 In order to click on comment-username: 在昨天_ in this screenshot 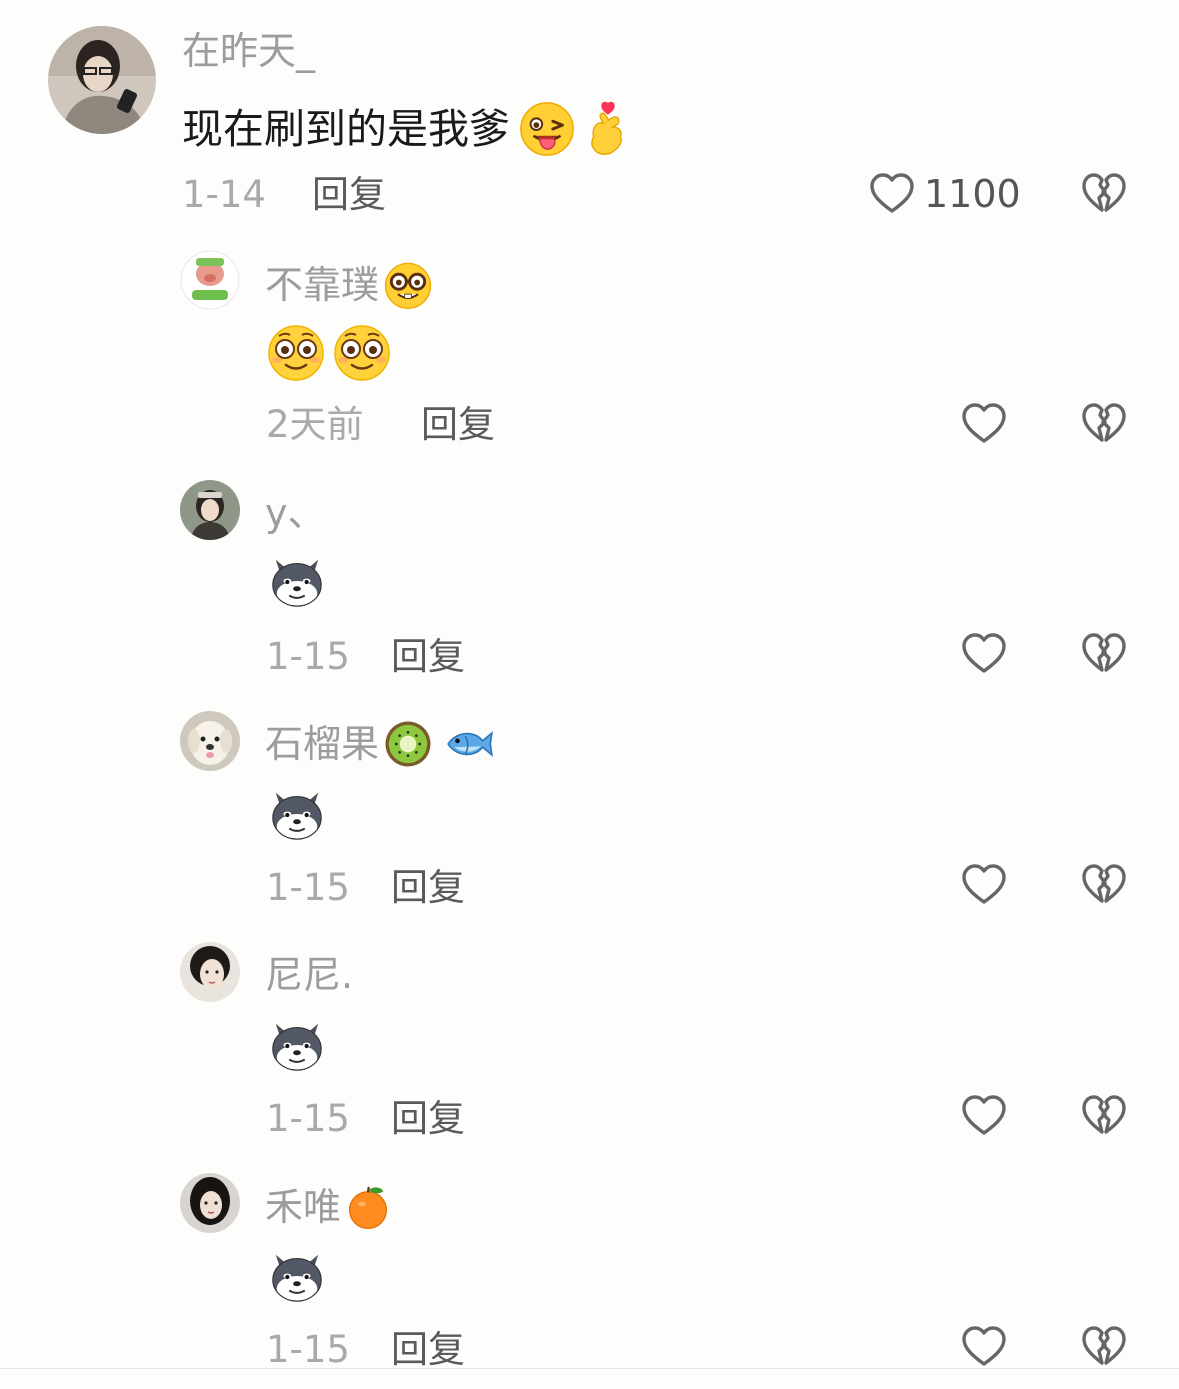, I will do `click(248, 51)`.